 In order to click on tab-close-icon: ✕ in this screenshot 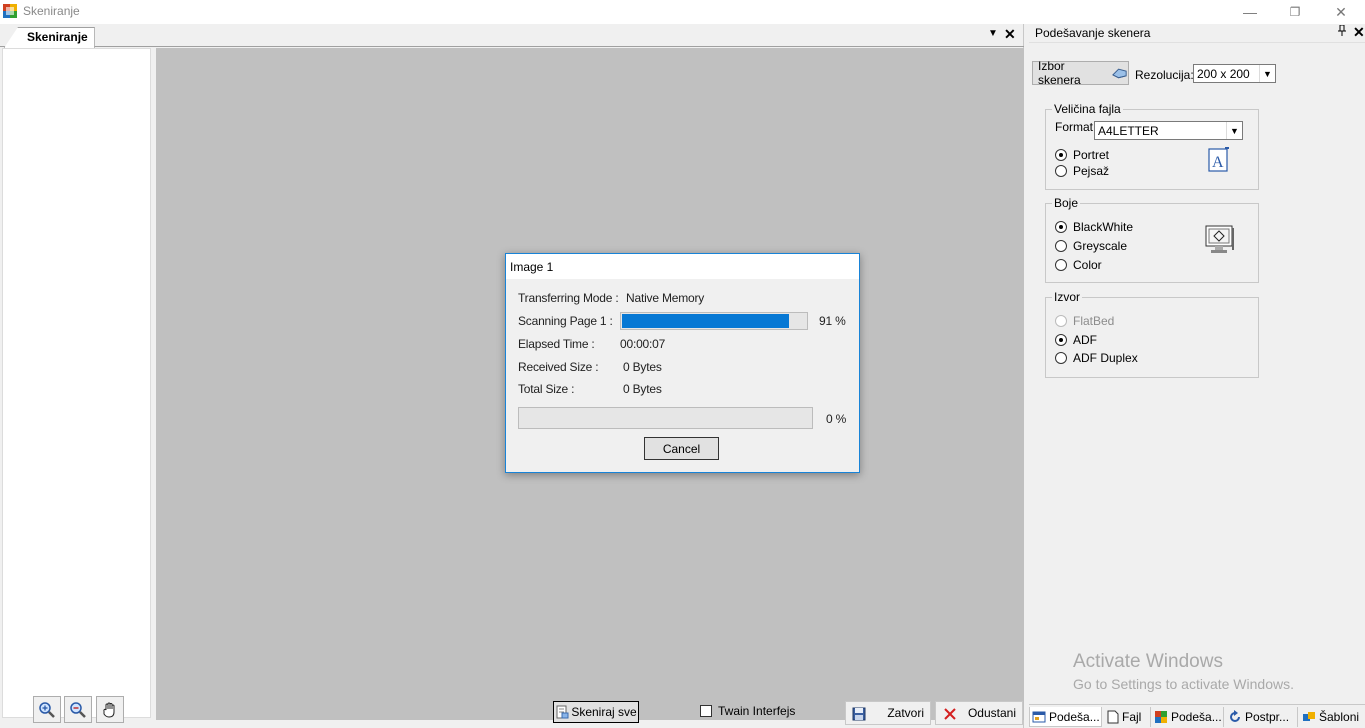, I will do `click(1010, 34)`.